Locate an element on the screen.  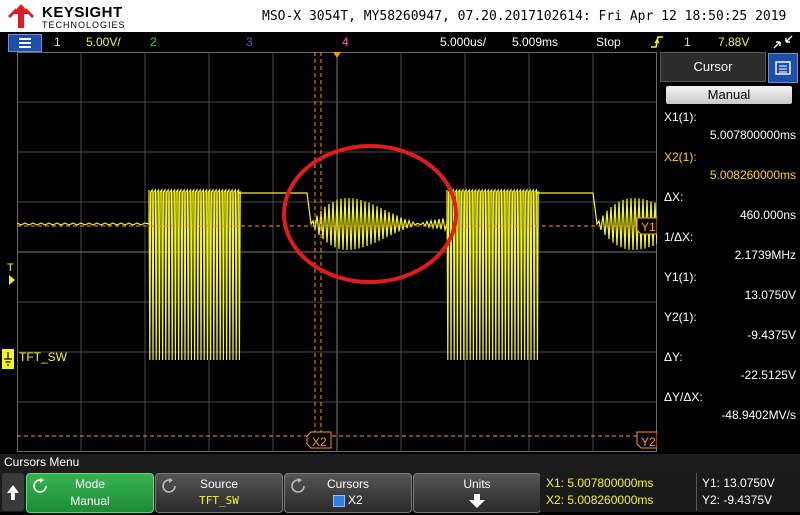
keysight-logo-icon is located at coordinates (21, 16).